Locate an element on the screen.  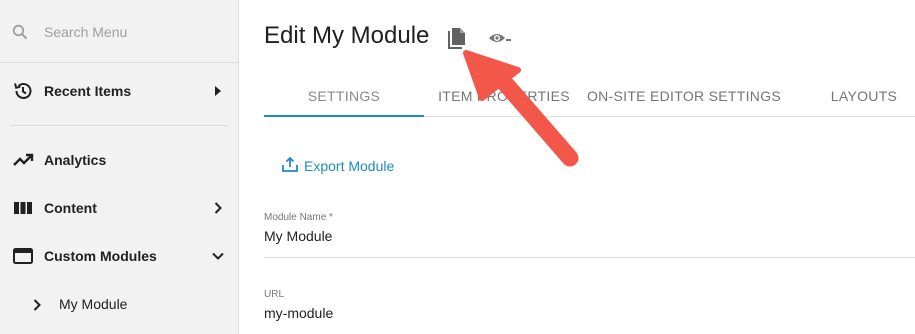
tab-settings: SETTINGS is located at coordinates (344, 96).